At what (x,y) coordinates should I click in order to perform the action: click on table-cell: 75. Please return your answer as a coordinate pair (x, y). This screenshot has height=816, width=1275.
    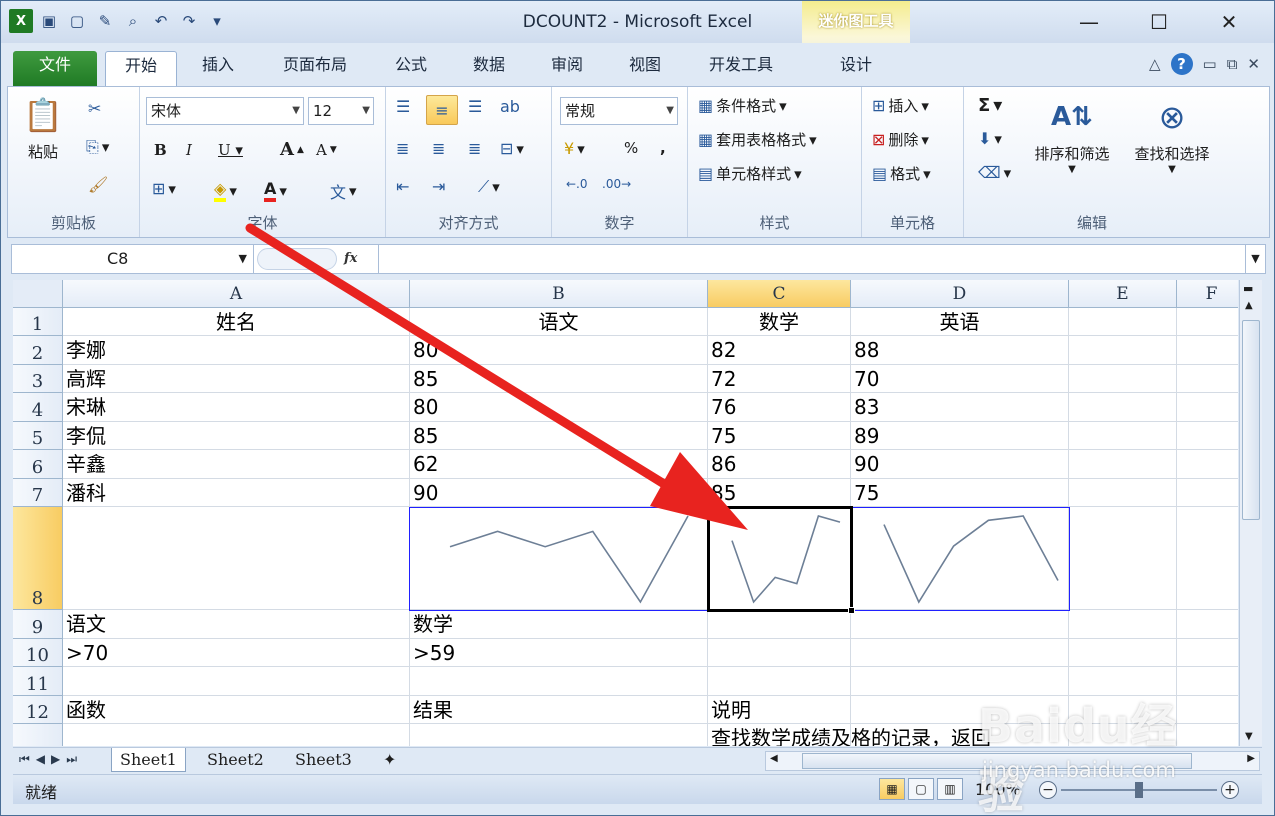
    Looking at the image, I should click on (779, 436).